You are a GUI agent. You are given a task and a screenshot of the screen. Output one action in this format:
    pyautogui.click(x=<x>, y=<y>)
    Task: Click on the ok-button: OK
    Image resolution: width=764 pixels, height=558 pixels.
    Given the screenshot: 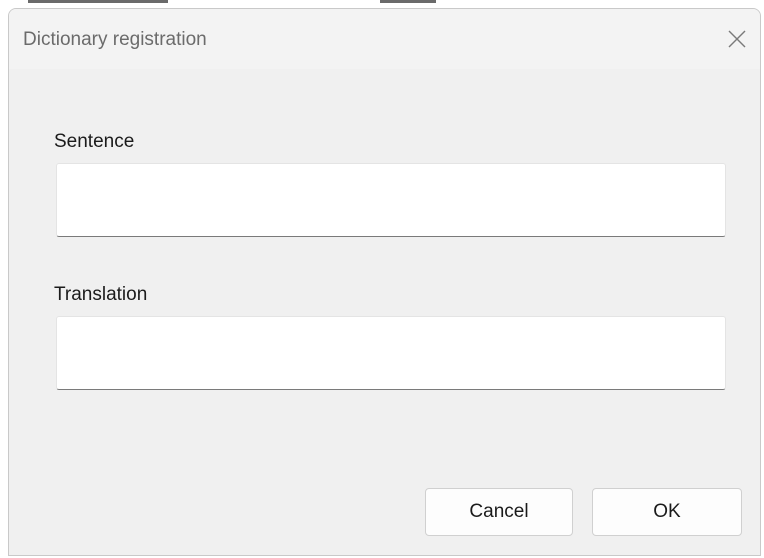 What is the action you would take?
    pyautogui.click(x=667, y=512)
    